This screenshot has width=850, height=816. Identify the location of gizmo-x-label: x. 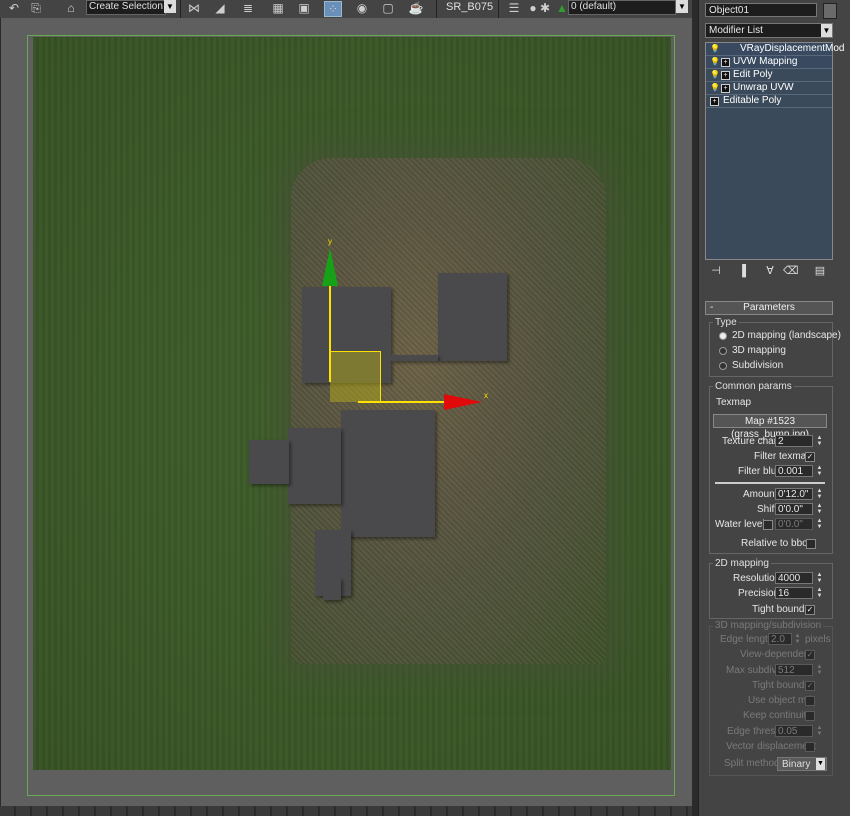
(486, 395).